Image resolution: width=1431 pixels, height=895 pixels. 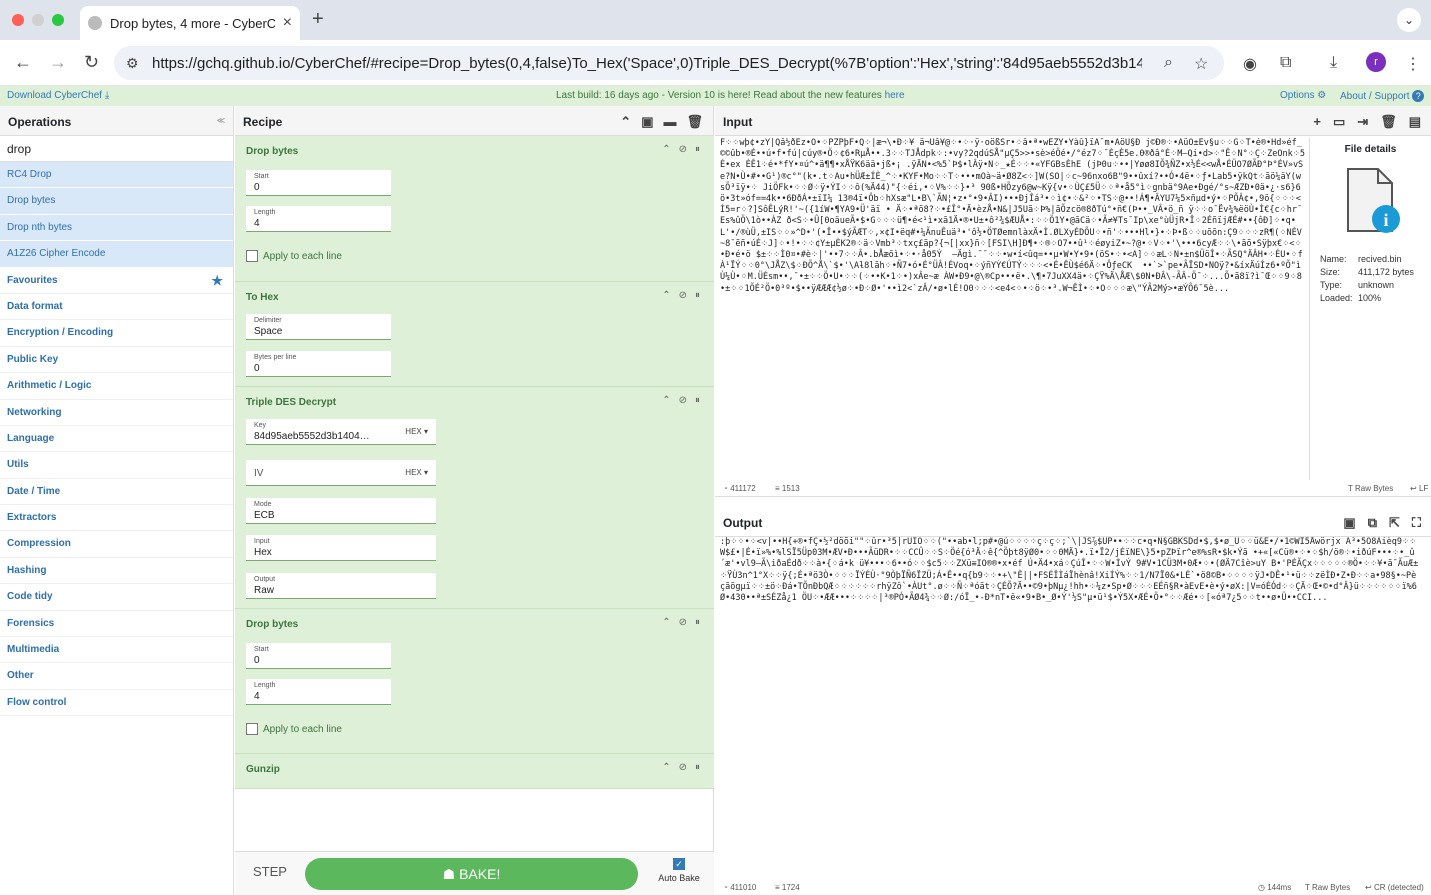 What do you see at coordinates (116, 624) in the screenshot?
I see `category-item: Forensics` at bounding box center [116, 624].